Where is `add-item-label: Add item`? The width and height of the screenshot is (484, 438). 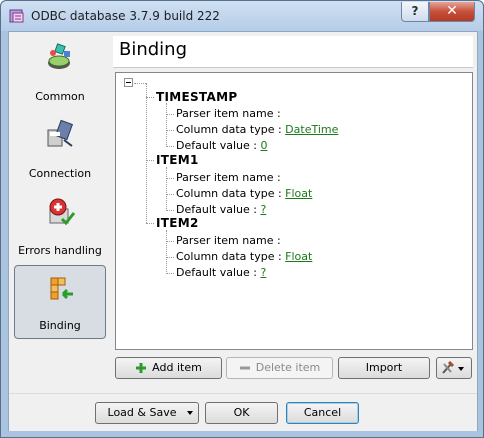 add-item-label: Add item is located at coordinates (177, 367).